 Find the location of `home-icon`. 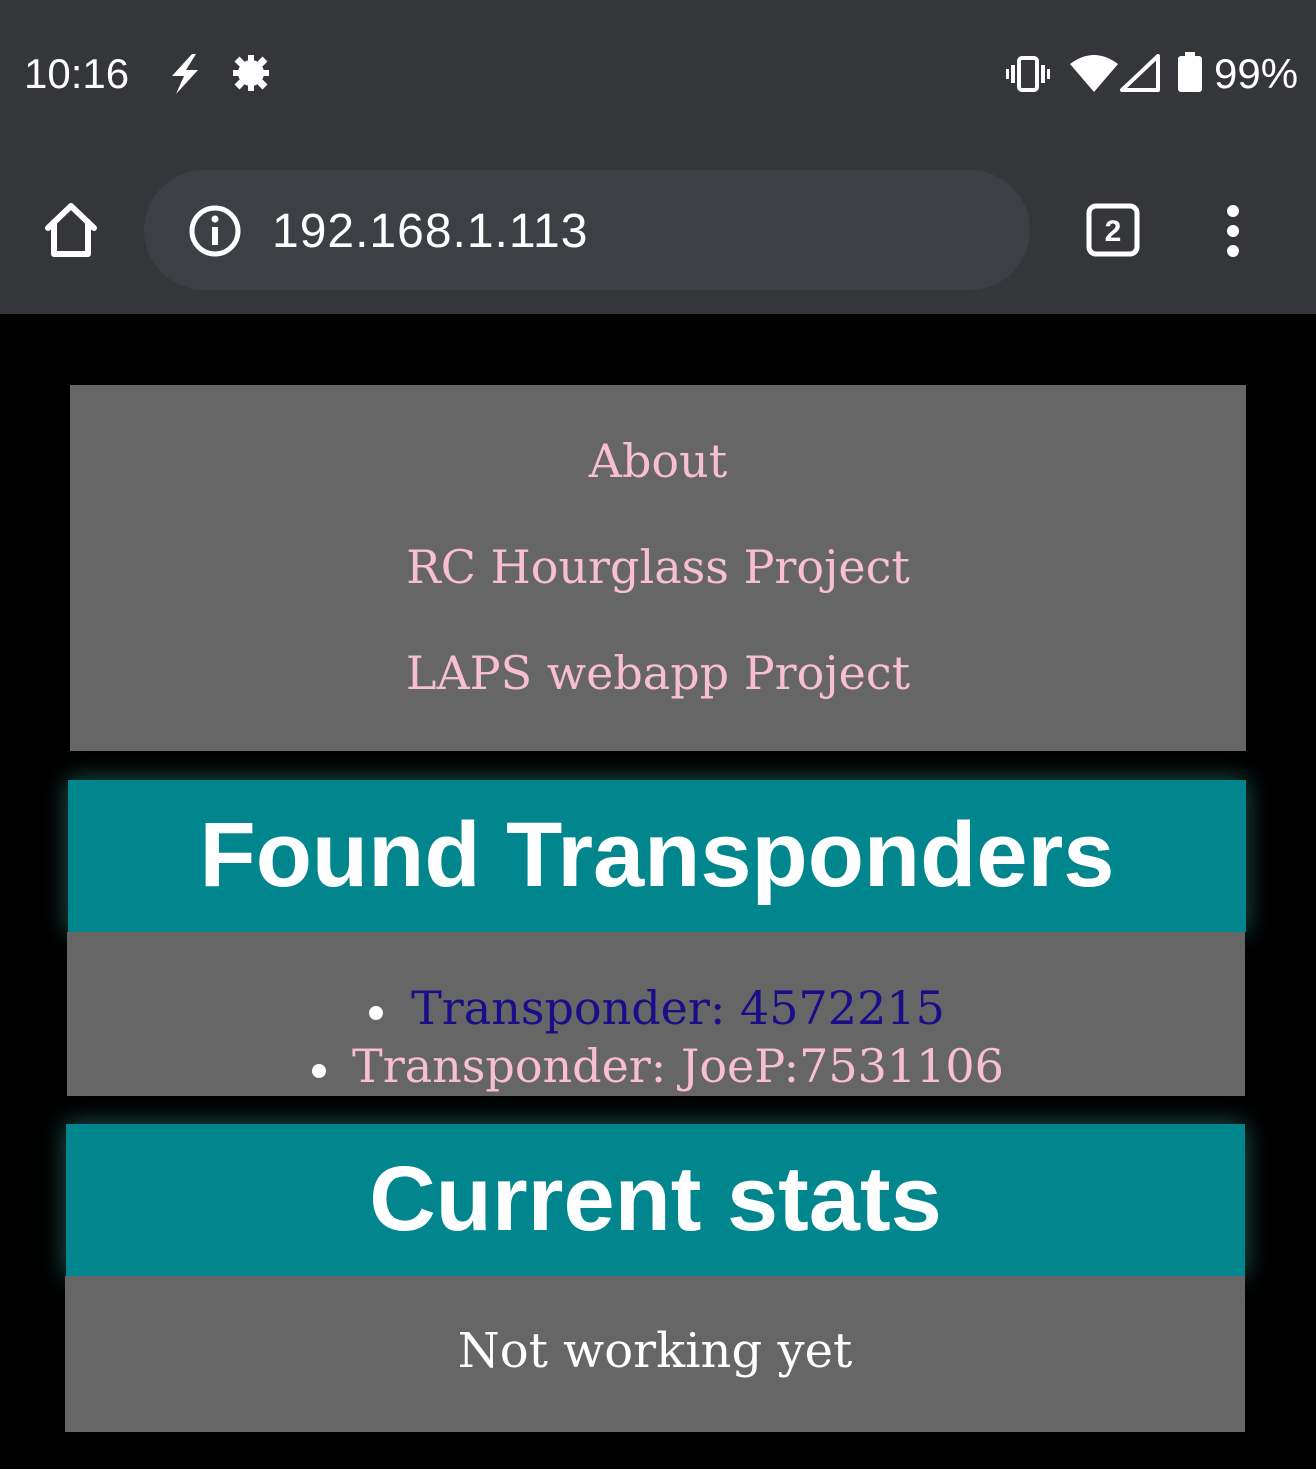

home-icon is located at coordinates (71, 232).